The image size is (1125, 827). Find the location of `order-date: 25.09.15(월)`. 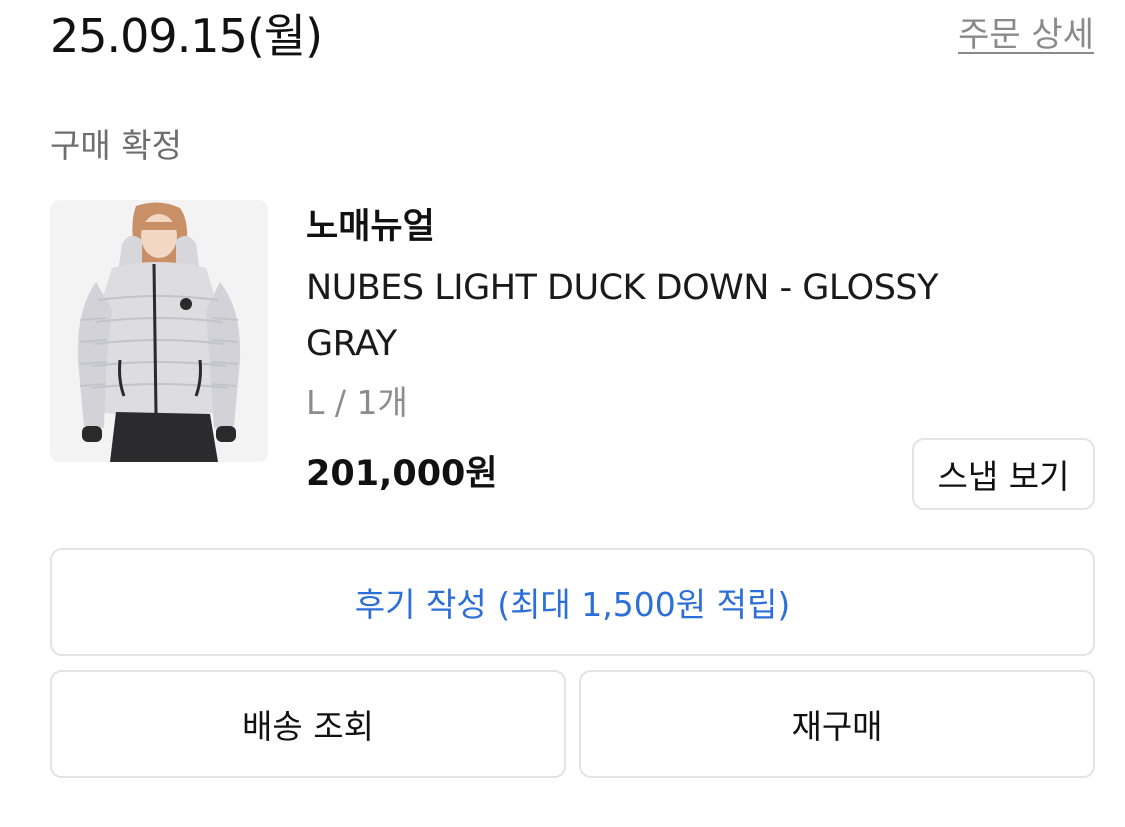

order-date: 25.09.15(월) is located at coordinates (186, 36).